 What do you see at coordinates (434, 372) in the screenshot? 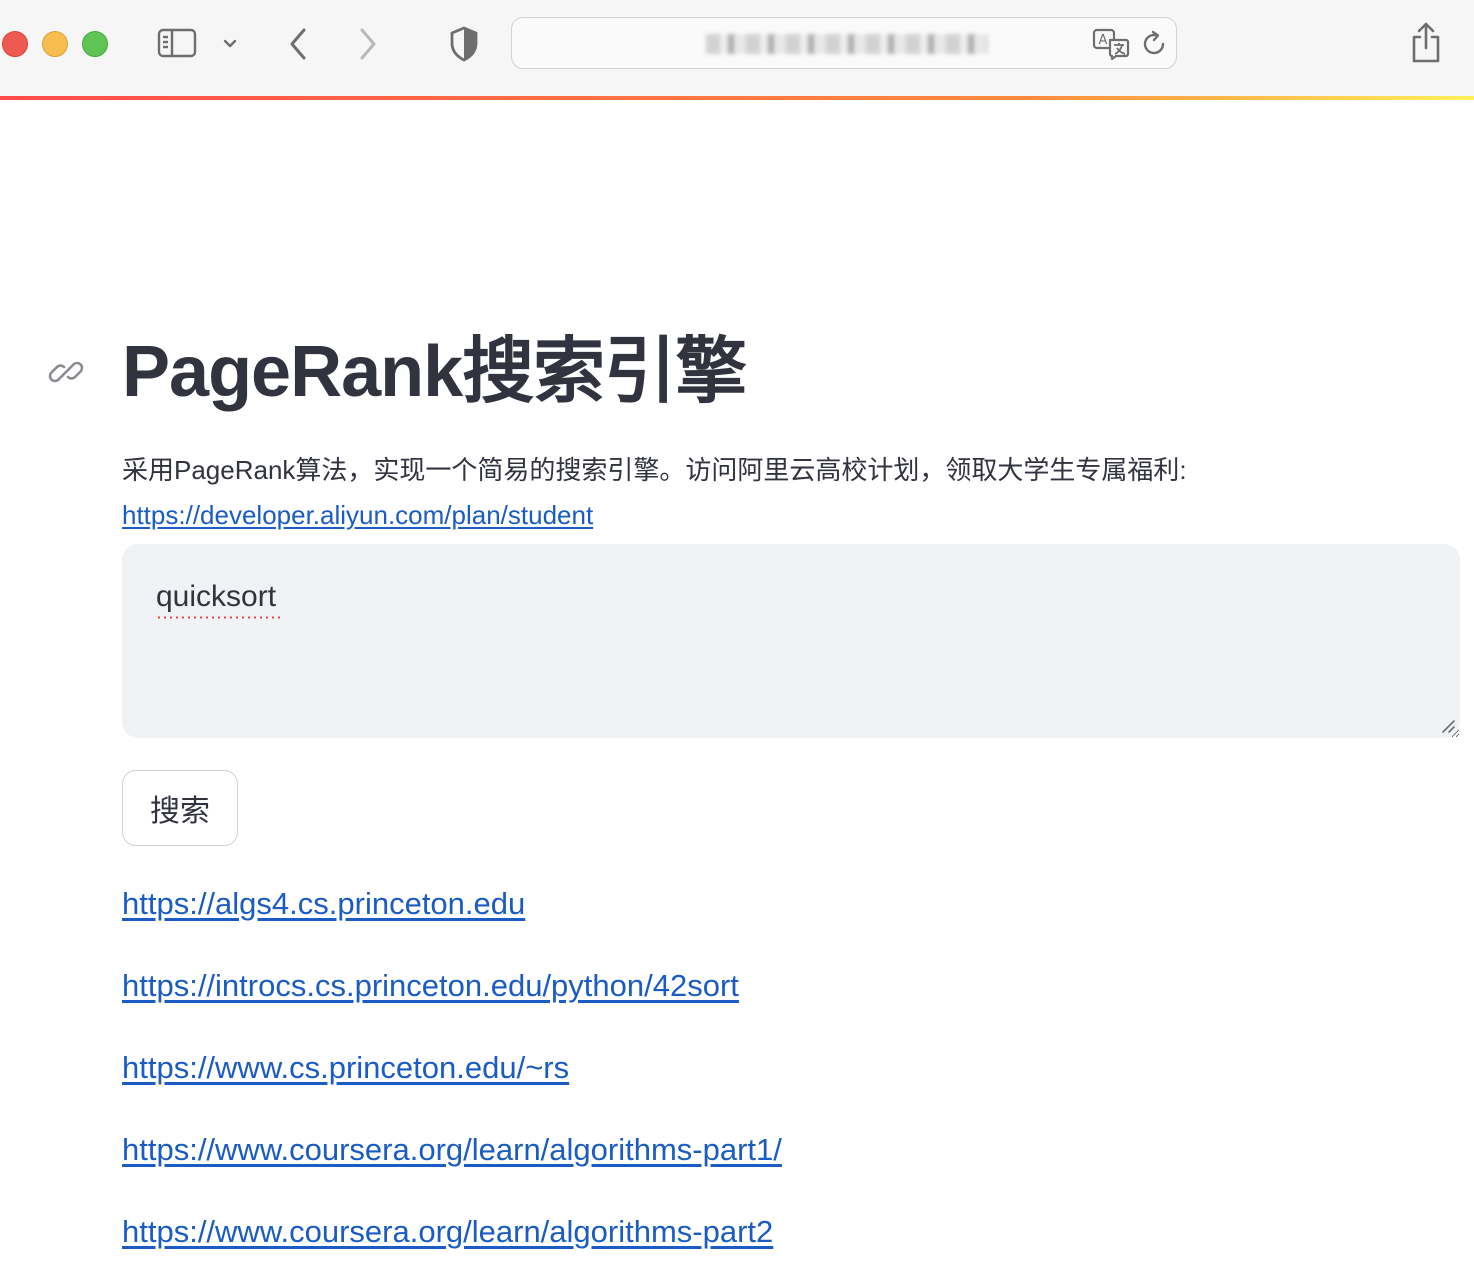
I see `page-title: PageRank搜索引擎` at bounding box center [434, 372].